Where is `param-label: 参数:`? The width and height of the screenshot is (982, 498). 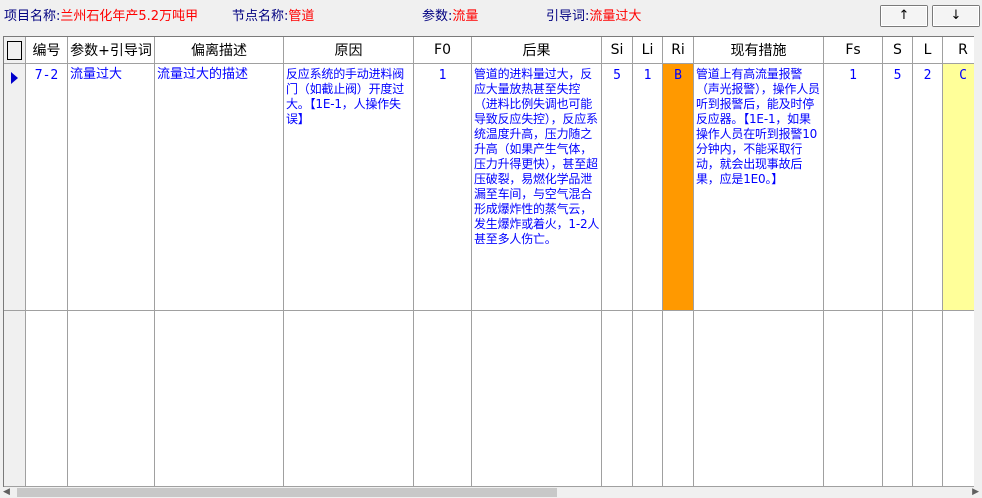 param-label: 参数: is located at coordinates (437, 16).